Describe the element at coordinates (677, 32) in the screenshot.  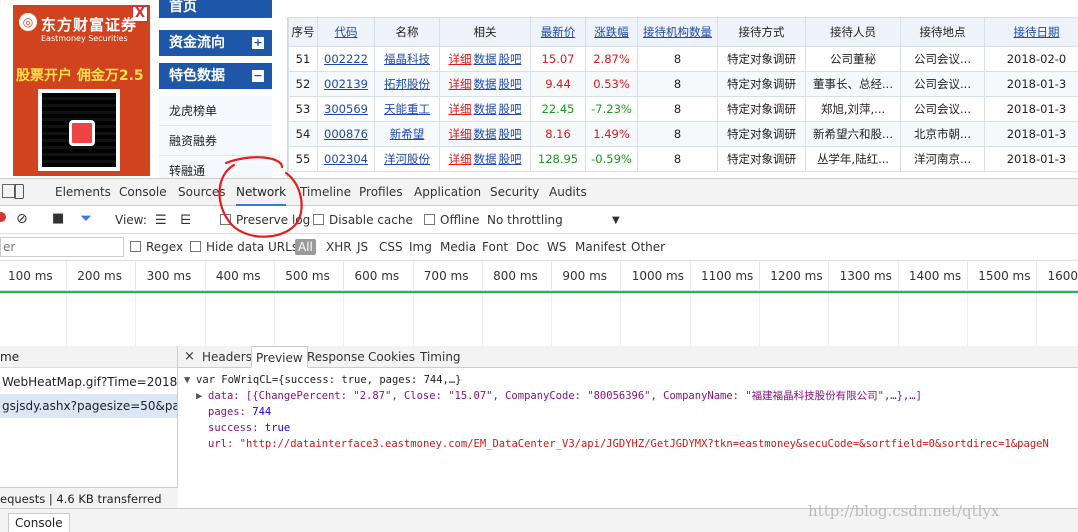
I see `col-header-org-count: 接待机构数量` at that location.